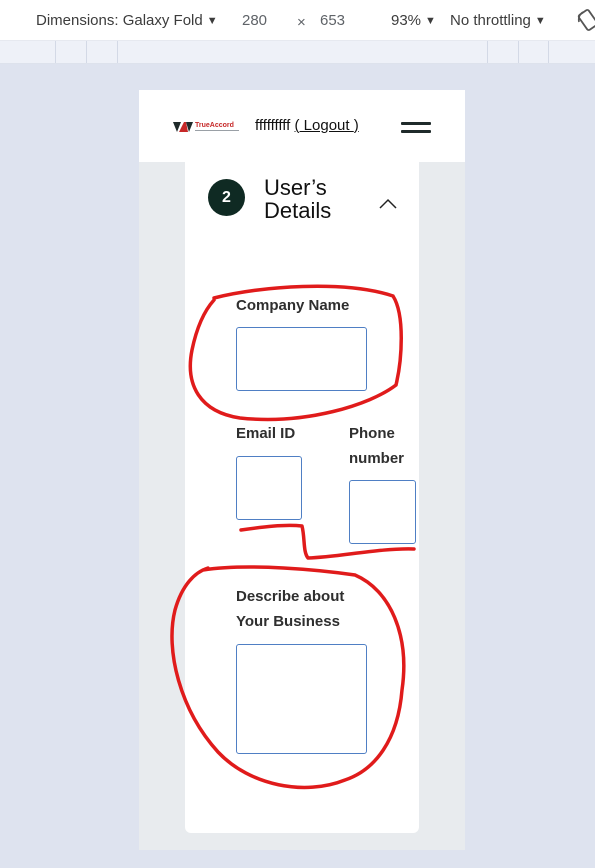 This screenshot has width=595, height=868. What do you see at coordinates (301, 699) in the screenshot?
I see `business-description-field` at bounding box center [301, 699].